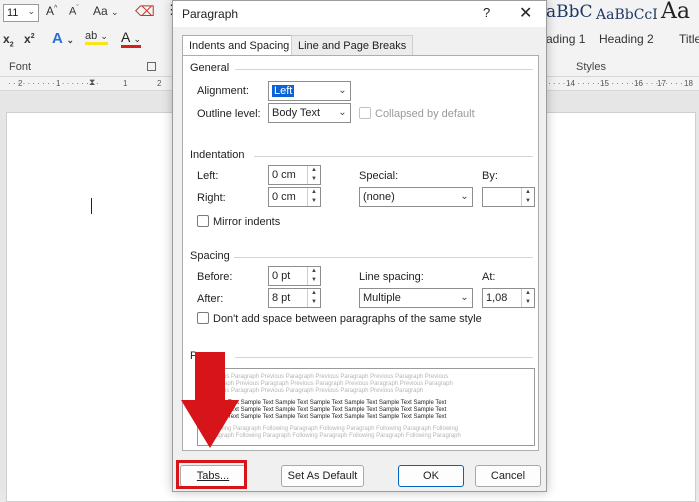 The width and height of the screenshot is (699, 502). Describe the element at coordinates (217, 155) in the screenshot. I see `indentation-heading: Indentation` at that location.